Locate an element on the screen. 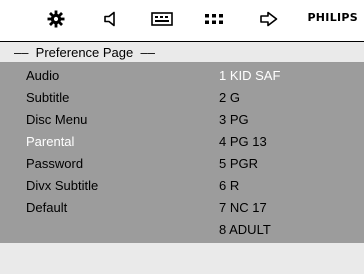  enter-icon is located at coordinates (269, 19).